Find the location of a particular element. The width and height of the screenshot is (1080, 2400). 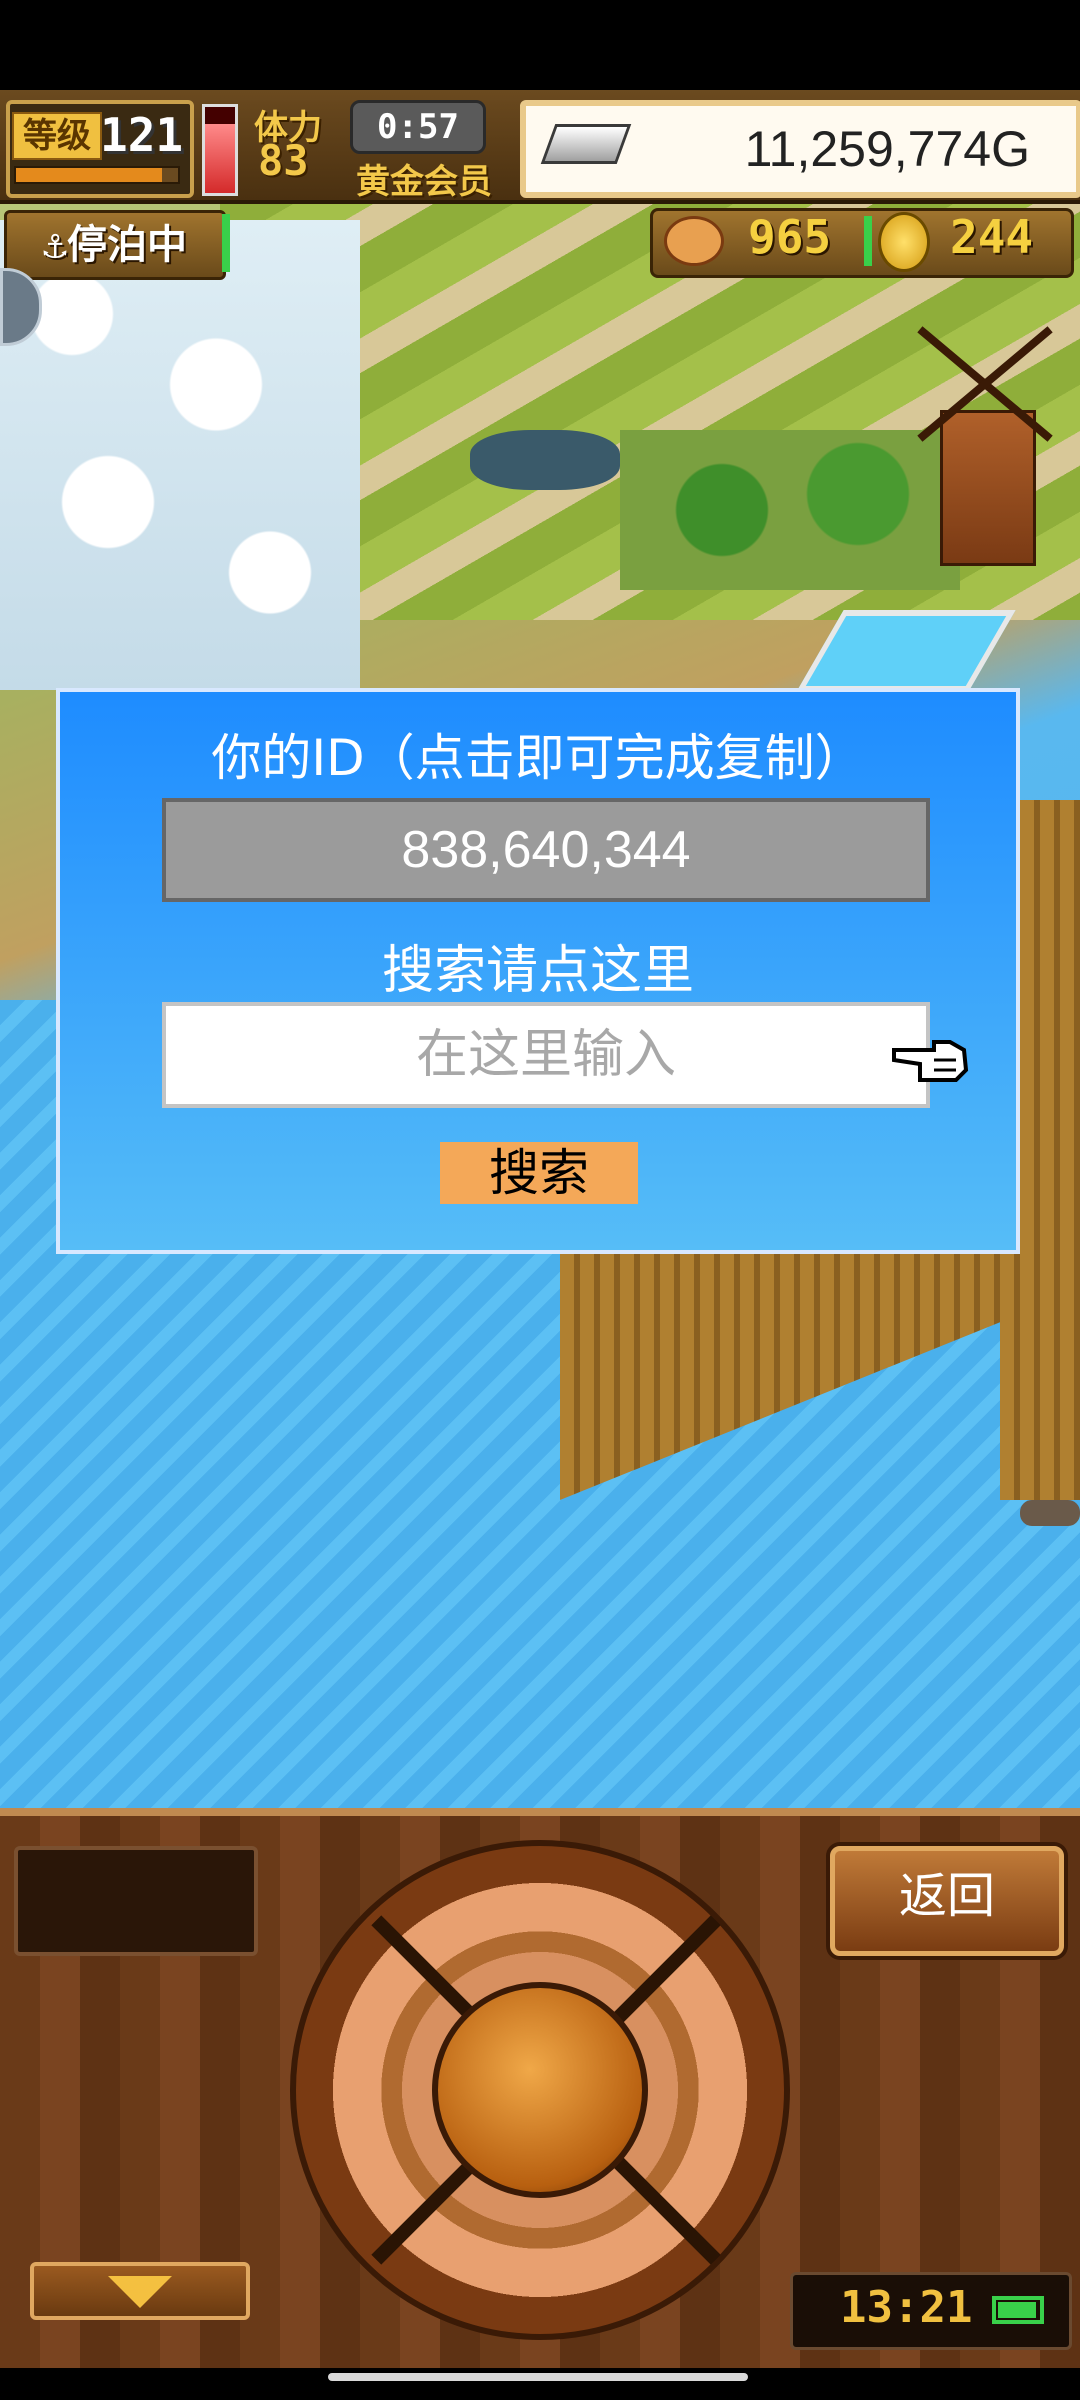

battery-fill is located at coordinates (1017, 2310).